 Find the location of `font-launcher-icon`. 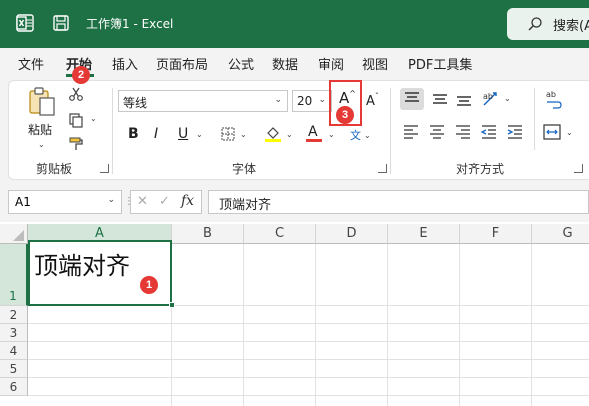

font-launcher-icon is located at coordinates (382, 168).